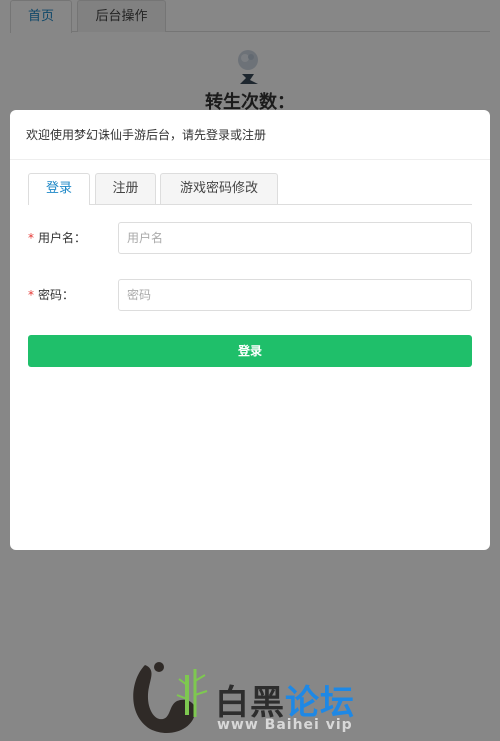 The image size is (500, 741). What do you see at coordinates (295, 238) in the screenshot?
I see `username-input` at bounding box center [295, 238].